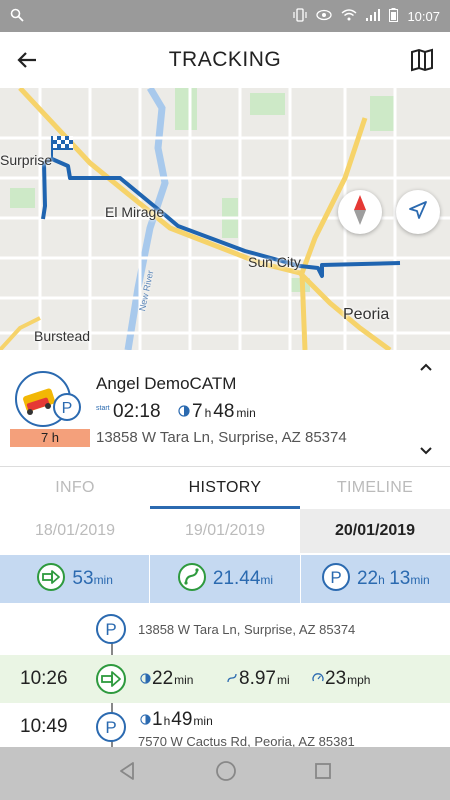  I want to click on compass-icon, so click(360, 212).